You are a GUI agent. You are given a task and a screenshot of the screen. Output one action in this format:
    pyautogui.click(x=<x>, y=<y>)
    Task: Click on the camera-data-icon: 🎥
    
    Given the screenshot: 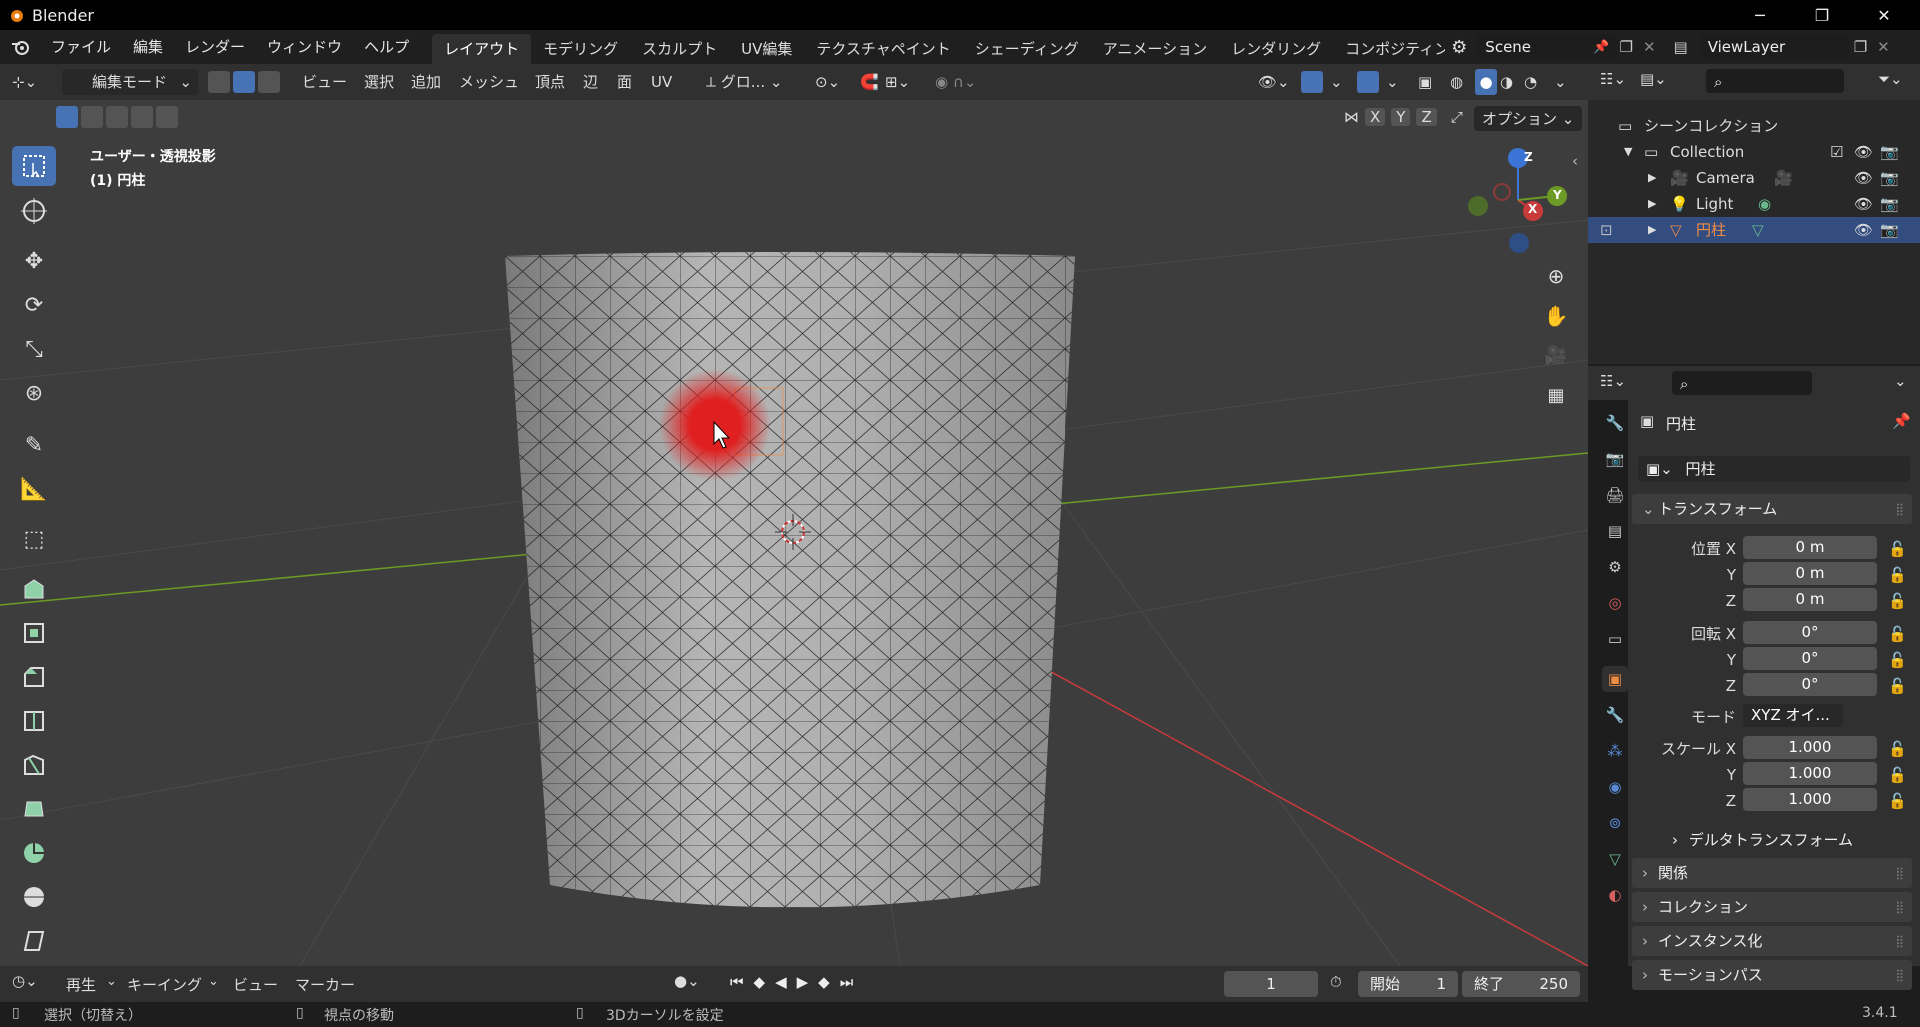 What is the action you would take?
    pyautogui.click(x=1783, y=178)
    